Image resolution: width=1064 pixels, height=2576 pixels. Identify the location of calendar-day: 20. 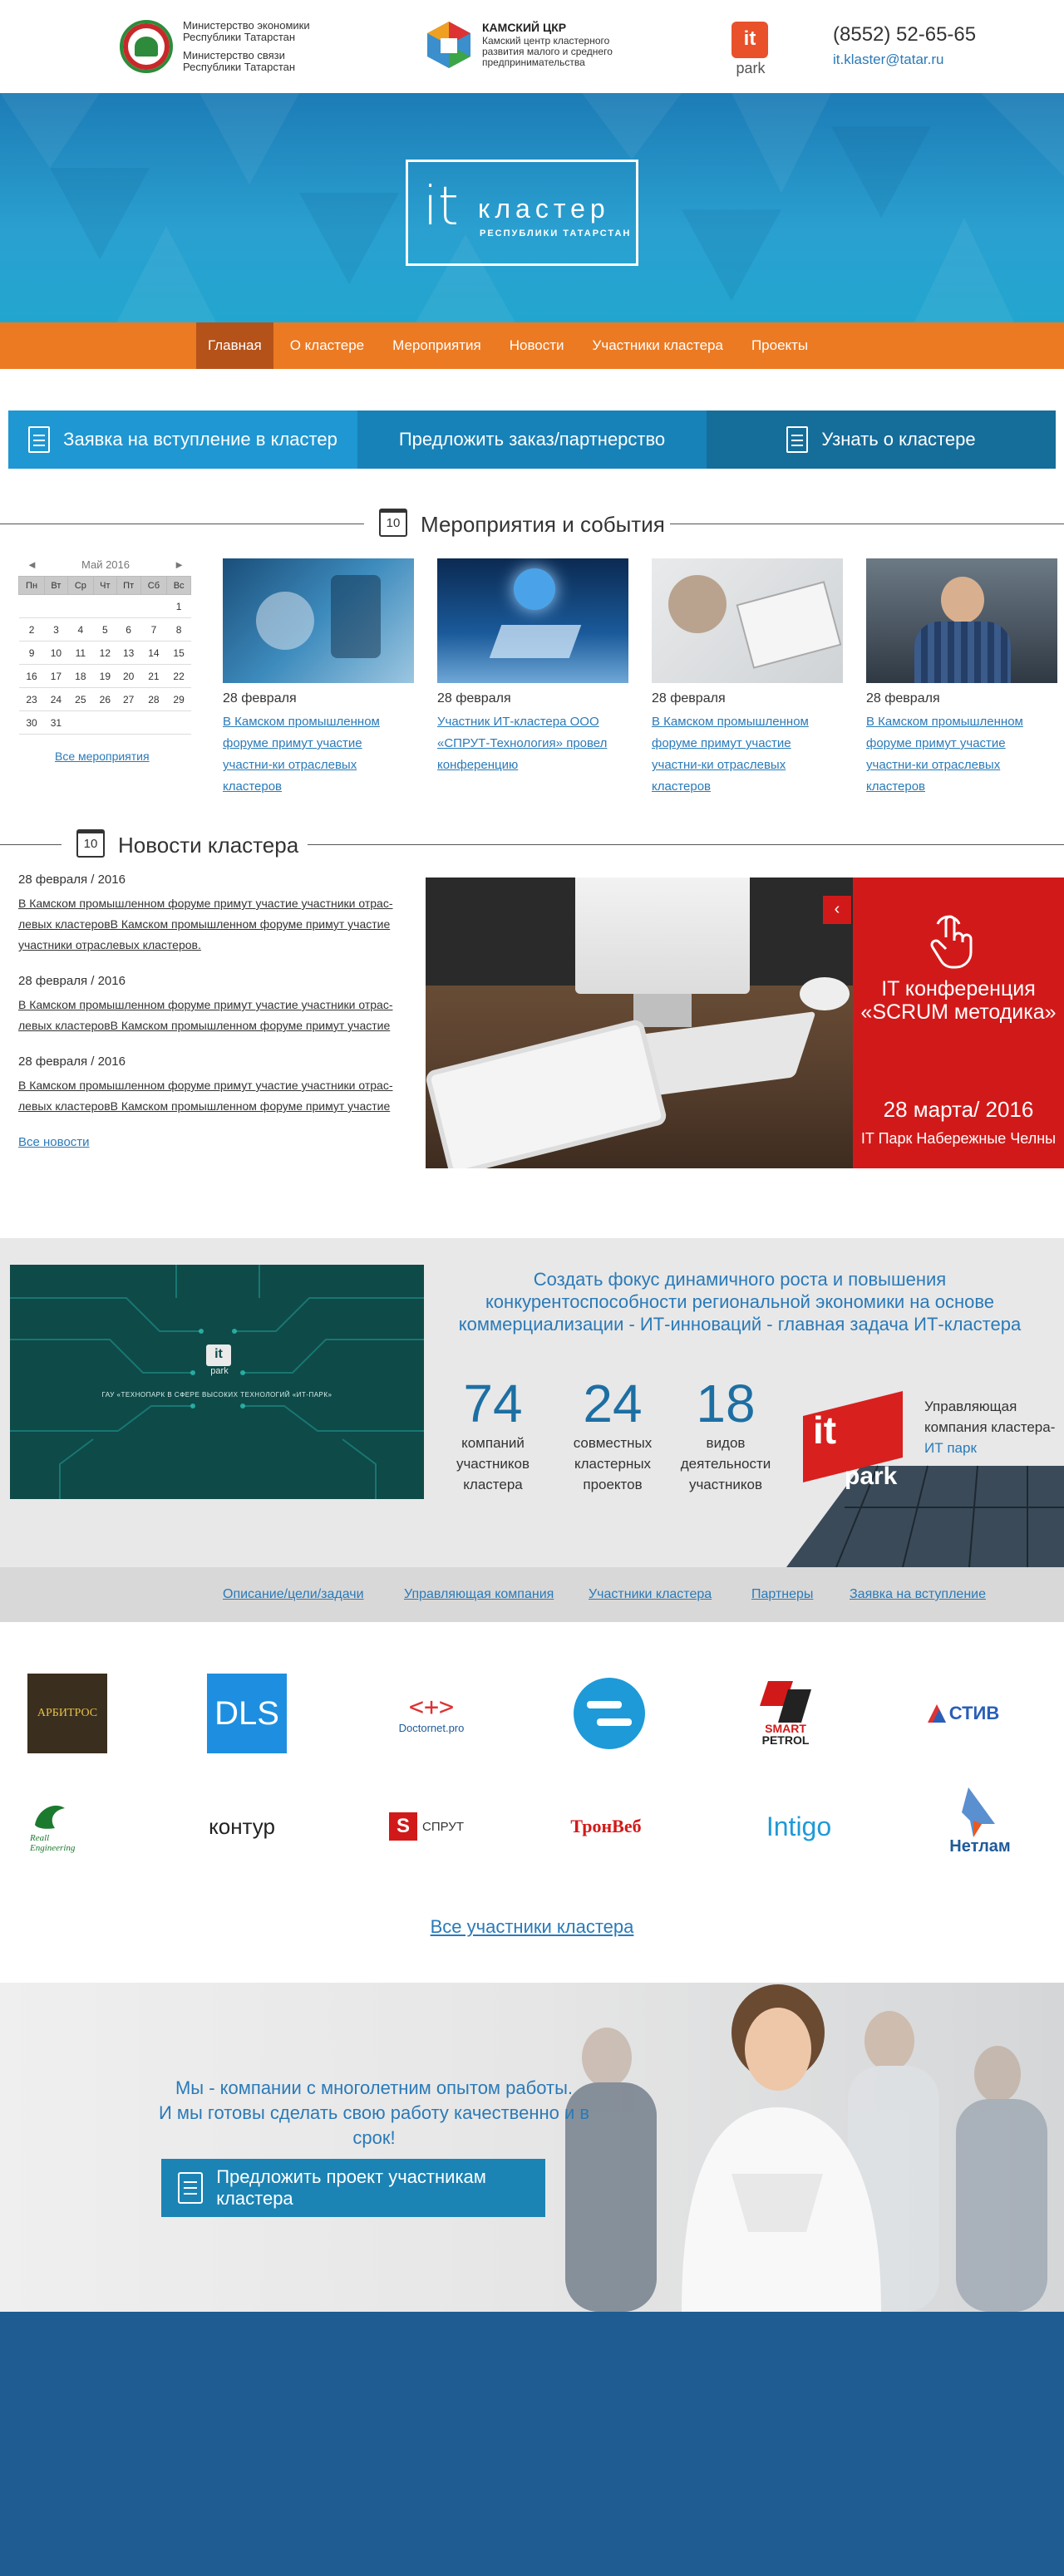
(128, 676).